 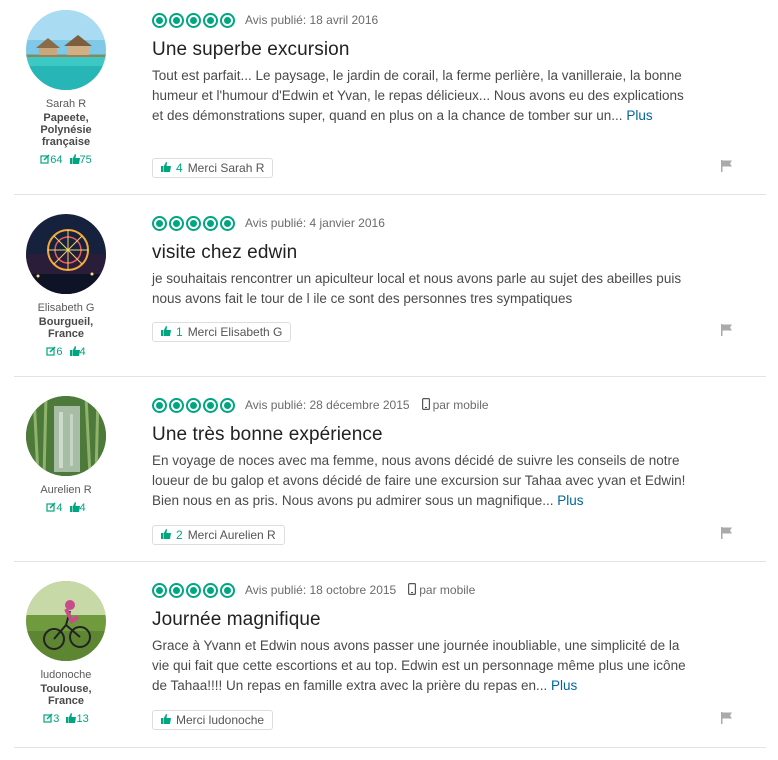 I want to click on publish-date: Avis publié: 18 octobre 2015, so click(x=321, y=590).